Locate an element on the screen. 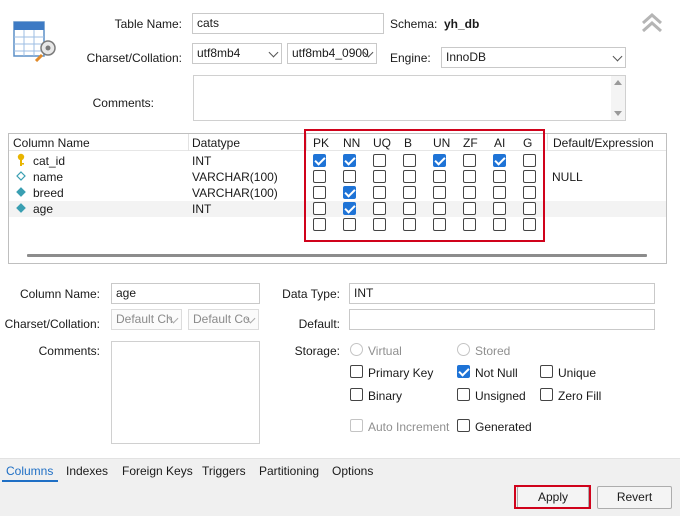  scrollbar-vertical is located at coordinates (618, 98).